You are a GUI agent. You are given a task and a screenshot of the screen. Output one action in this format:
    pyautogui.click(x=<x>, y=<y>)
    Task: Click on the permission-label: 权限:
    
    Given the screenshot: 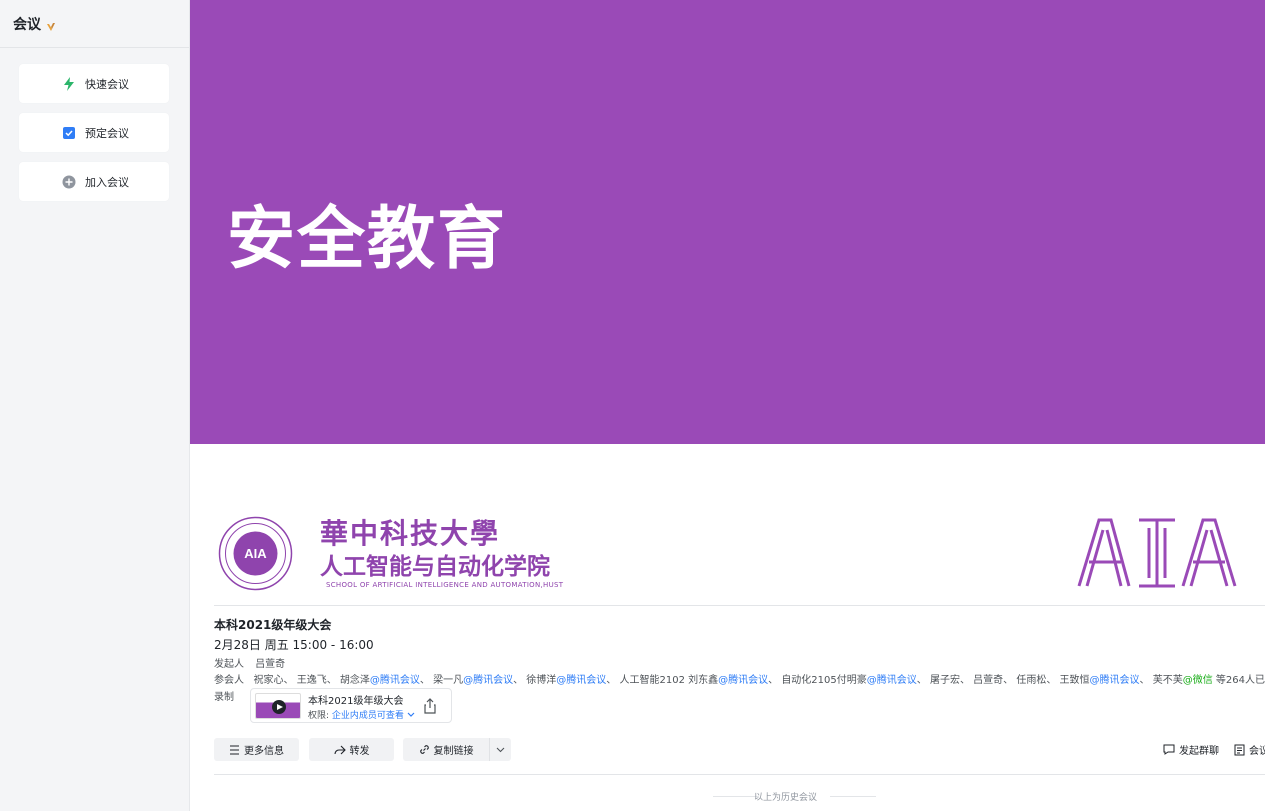 What is the action you would take?
    pyautogui.click(x=319, y=716)
    